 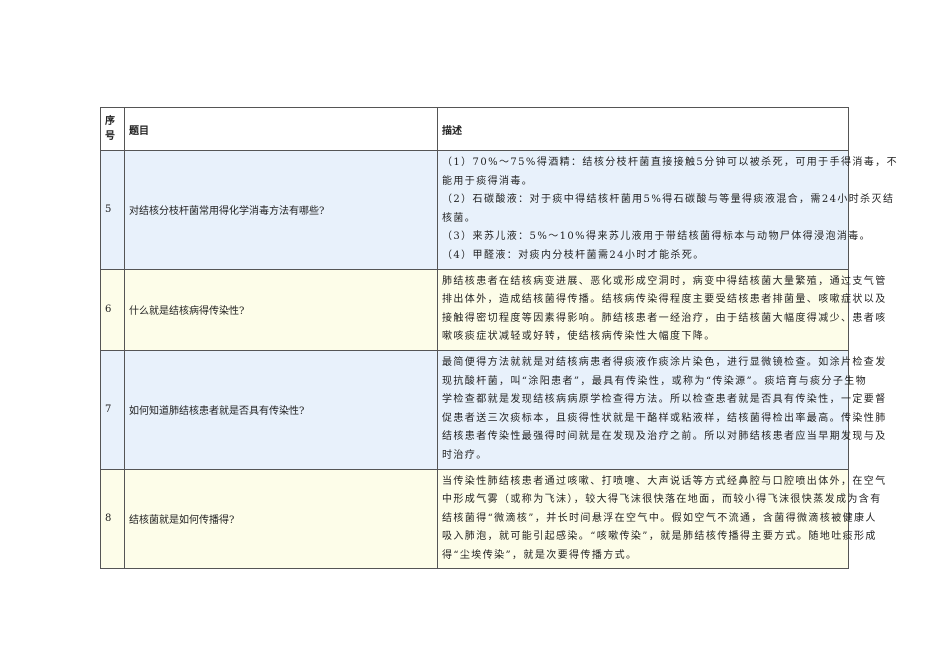 What do you see at coordinates (643, 129) in the screenshot?
I see `header-description: 描述` at bounding box center [643, 129].